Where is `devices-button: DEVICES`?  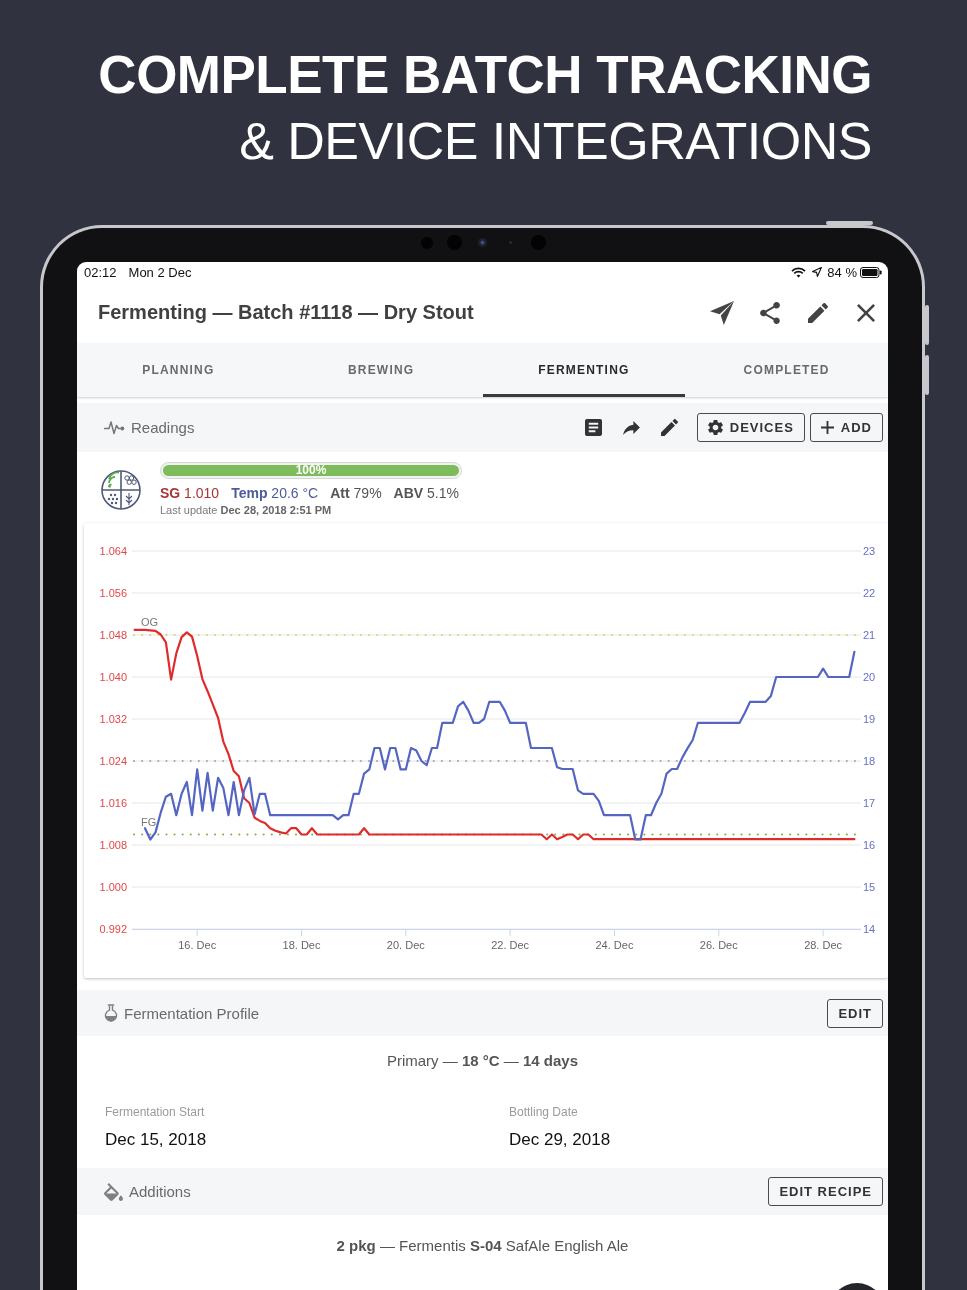 devices-button: DEVICES is located at coordinates (750, 427).